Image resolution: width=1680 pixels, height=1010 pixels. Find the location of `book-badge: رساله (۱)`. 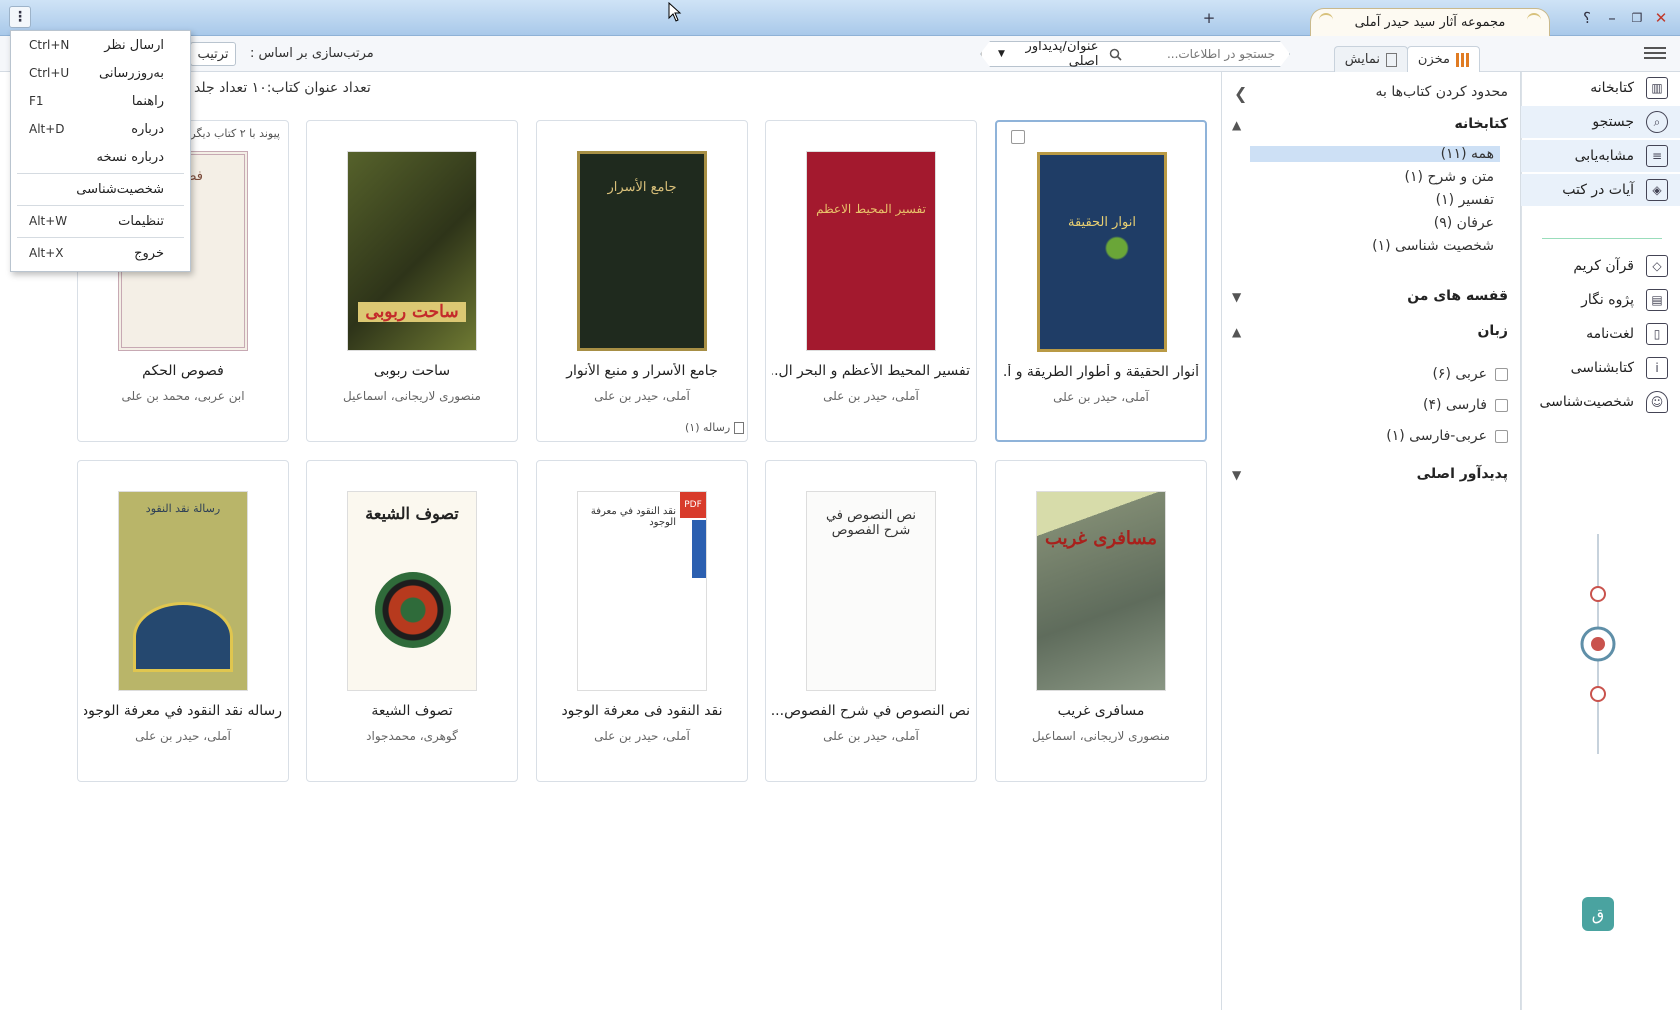

book-badge: رساله (۱) is located at coordinates (715, 427).